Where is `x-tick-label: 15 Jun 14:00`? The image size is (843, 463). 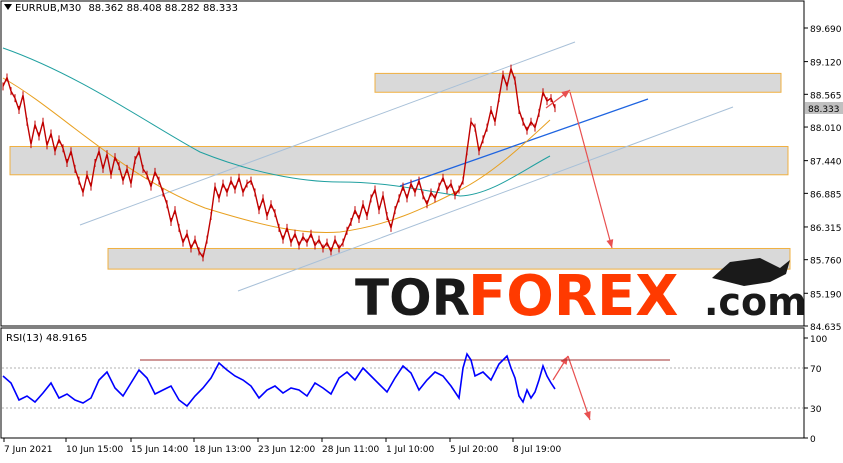
x-tick-label: 15 Jun 14:00 is located at coordinates (159, 450).